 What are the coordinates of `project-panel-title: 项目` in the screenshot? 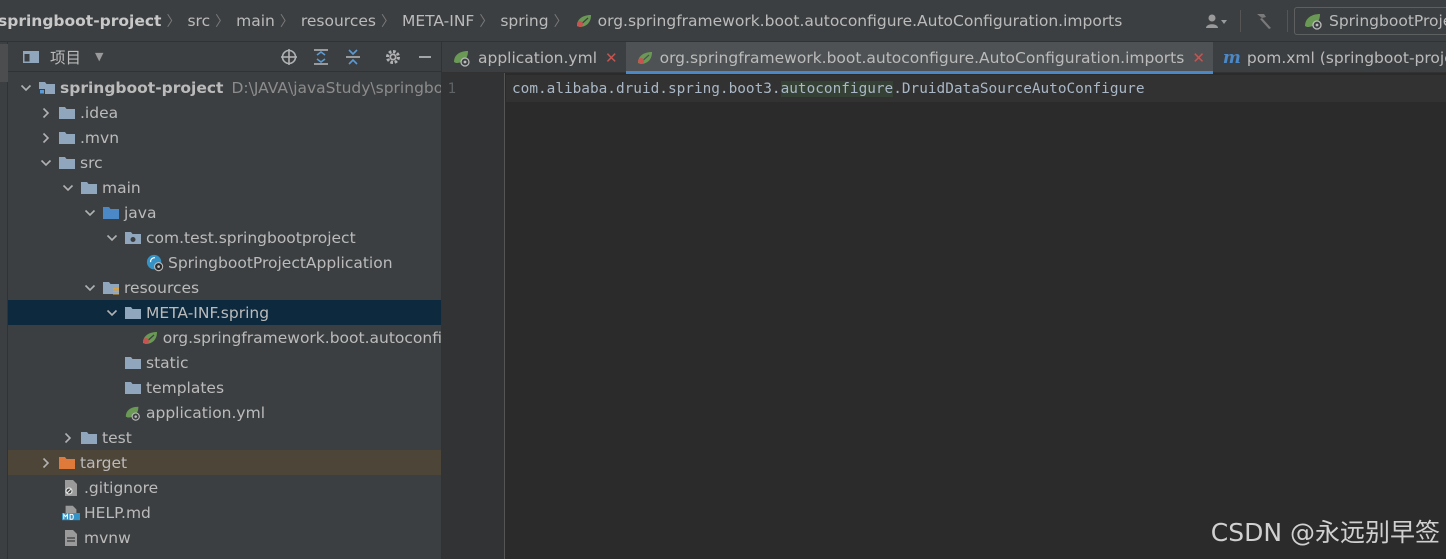 It's located at (65, 57).